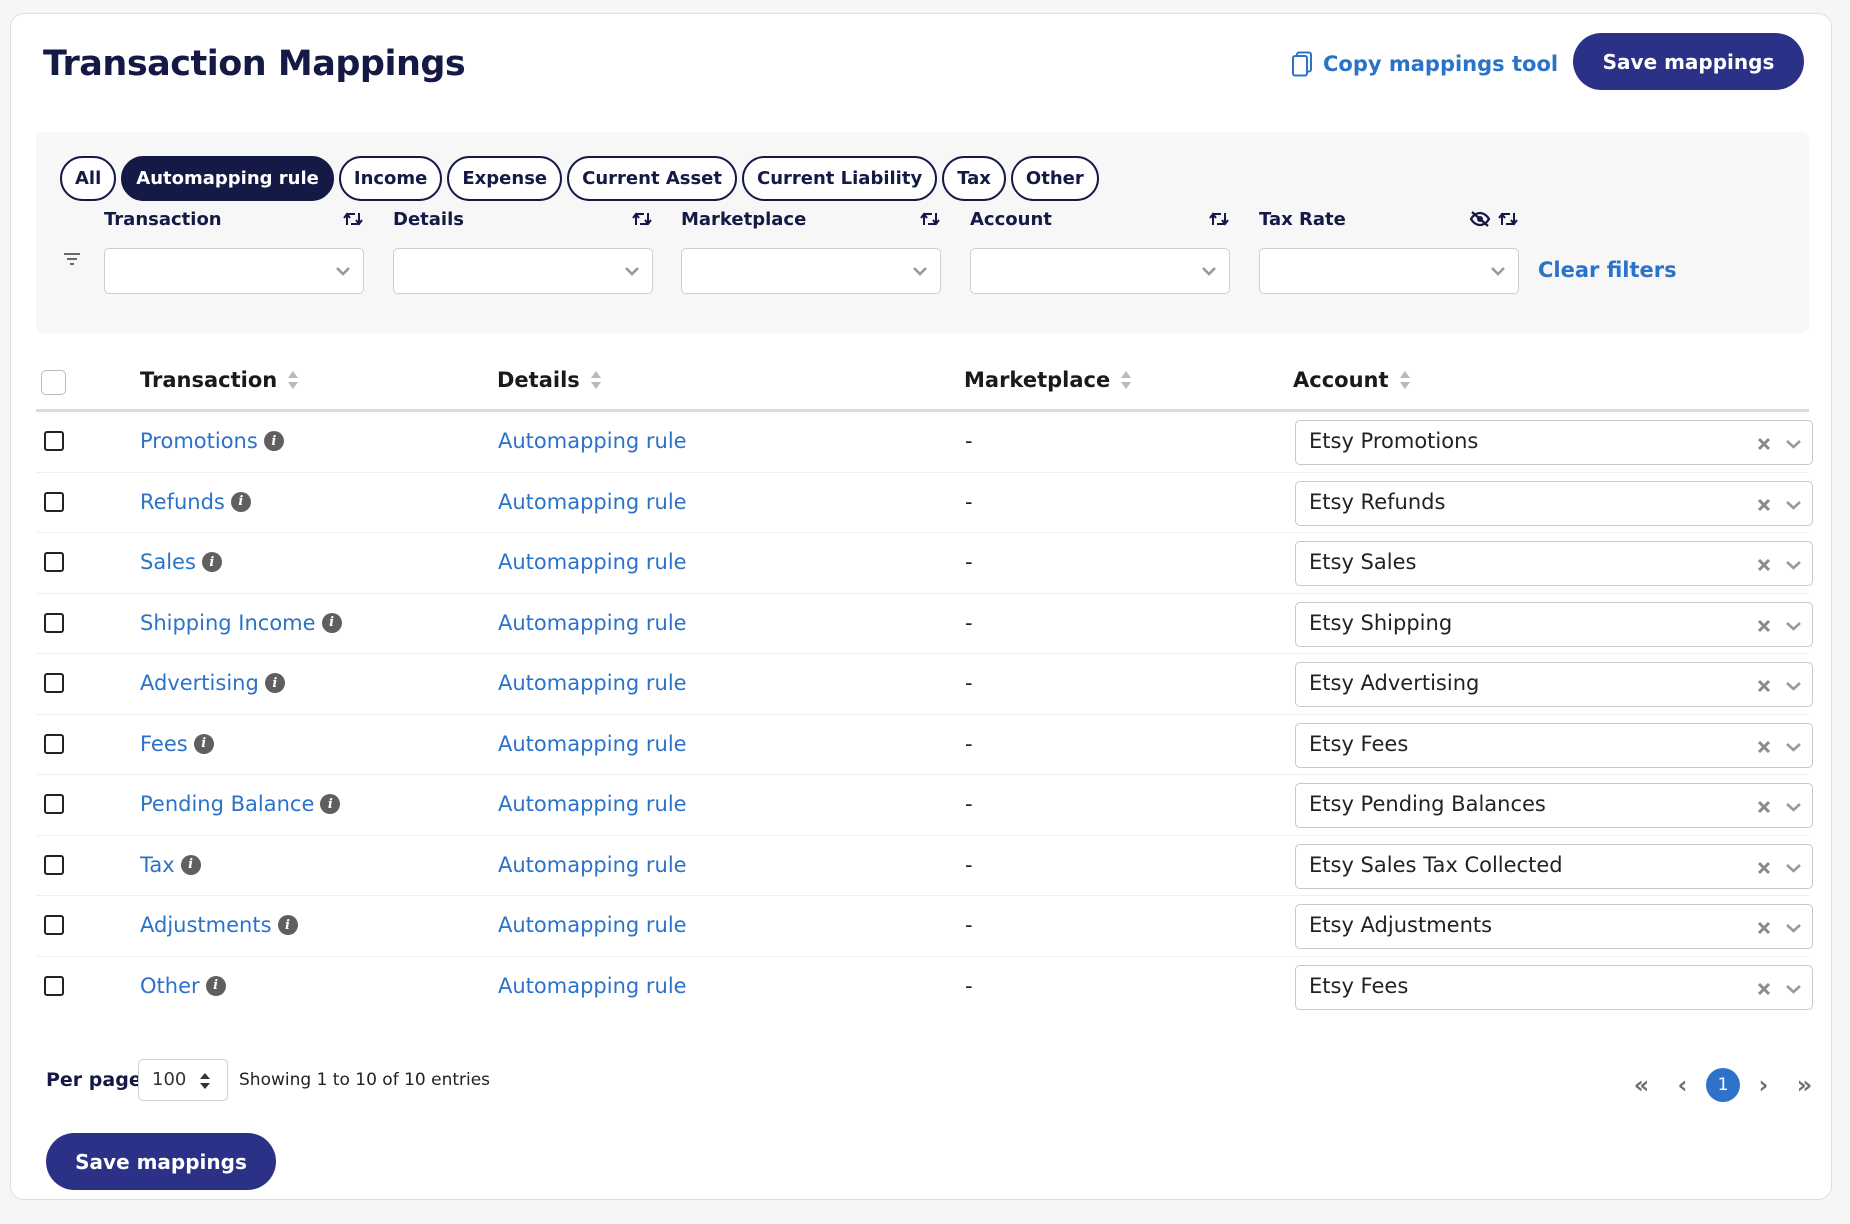 The height and width of the screenshot is (1224, 1850). What do you see at coordinates (1424, 64) in the screenshot?
I see `copy-mappings-tool-link: Copy mappings tool` at bounding box center [1424, 64].